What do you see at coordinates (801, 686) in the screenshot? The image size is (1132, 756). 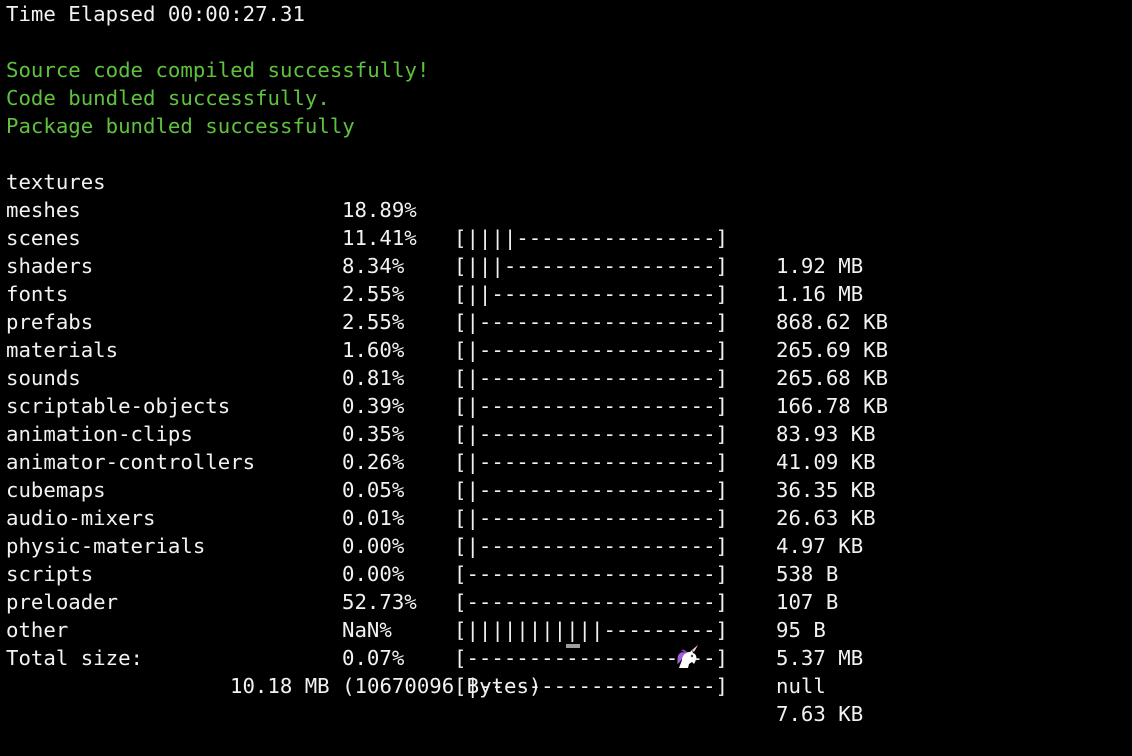 I see `row-size: null` at bounding box center [801, 686].